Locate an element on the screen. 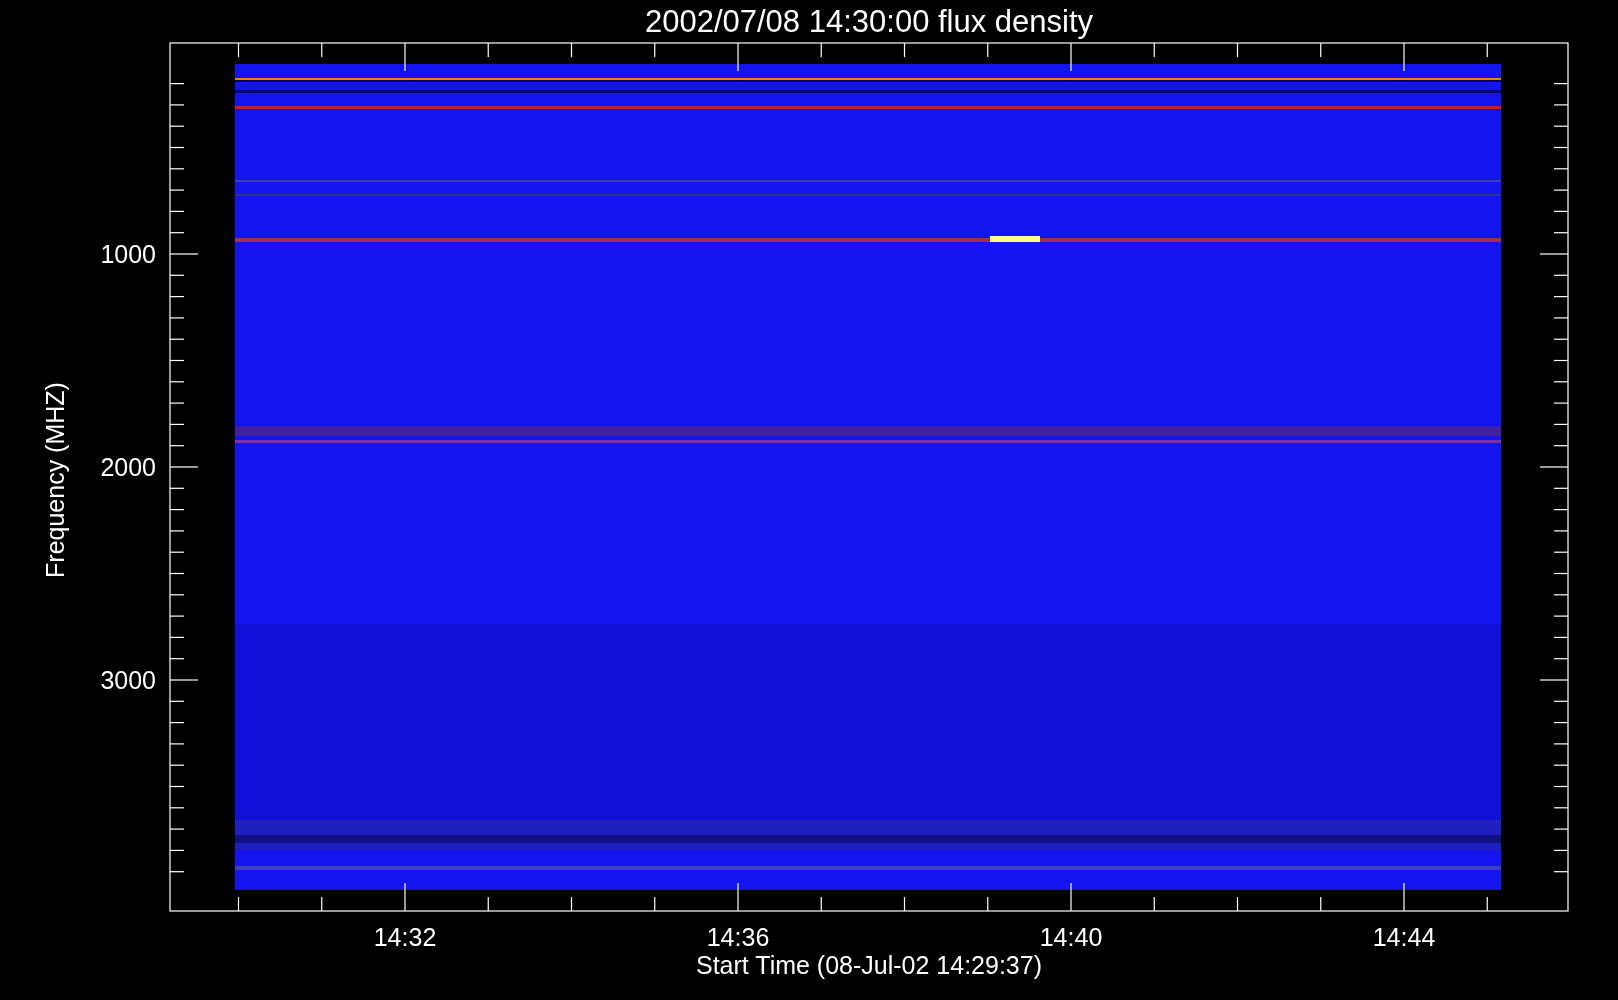  y-tick-label: 1000 is located at coordinates (128, 254).